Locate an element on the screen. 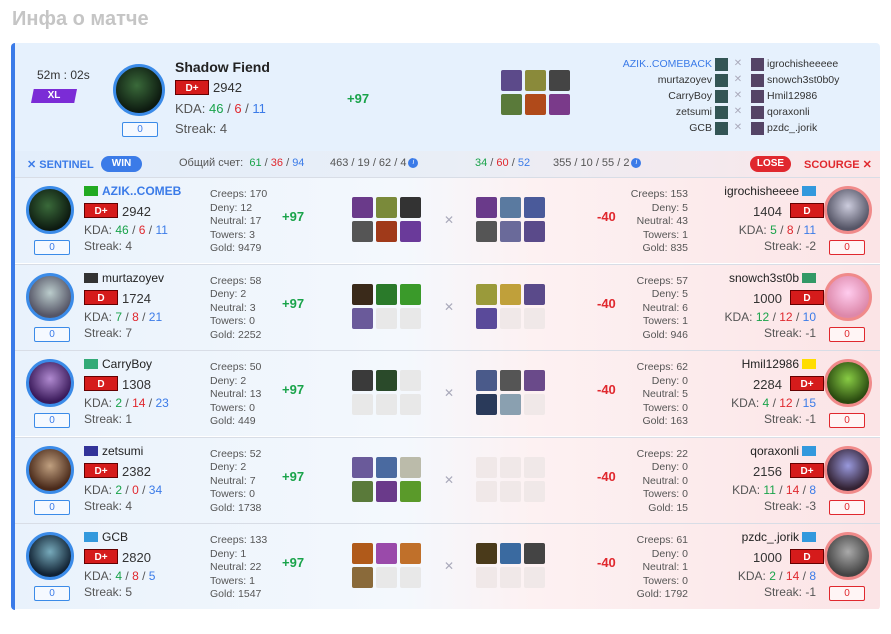 This screenshot has width=891, height=634. opponent-name: igrochisheeee is located at coordinates (770, 191).